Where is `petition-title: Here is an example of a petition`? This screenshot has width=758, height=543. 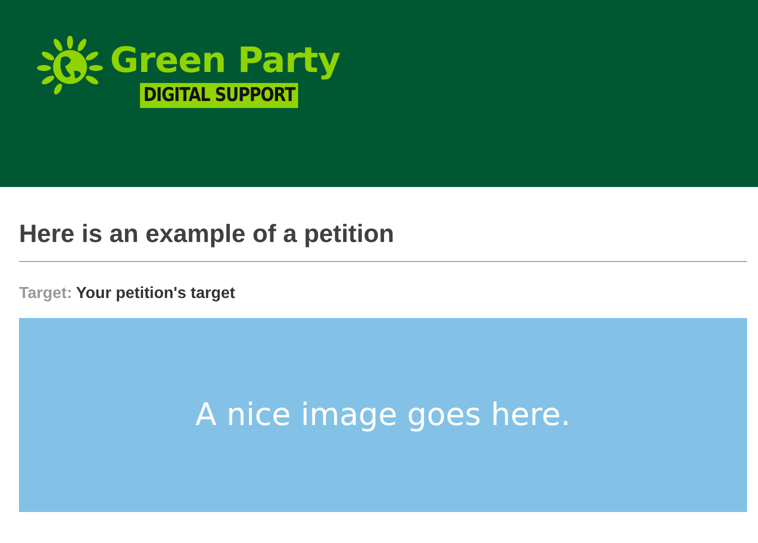
petition-title: Here is an example of a petition is located at coordinates (383, 240).